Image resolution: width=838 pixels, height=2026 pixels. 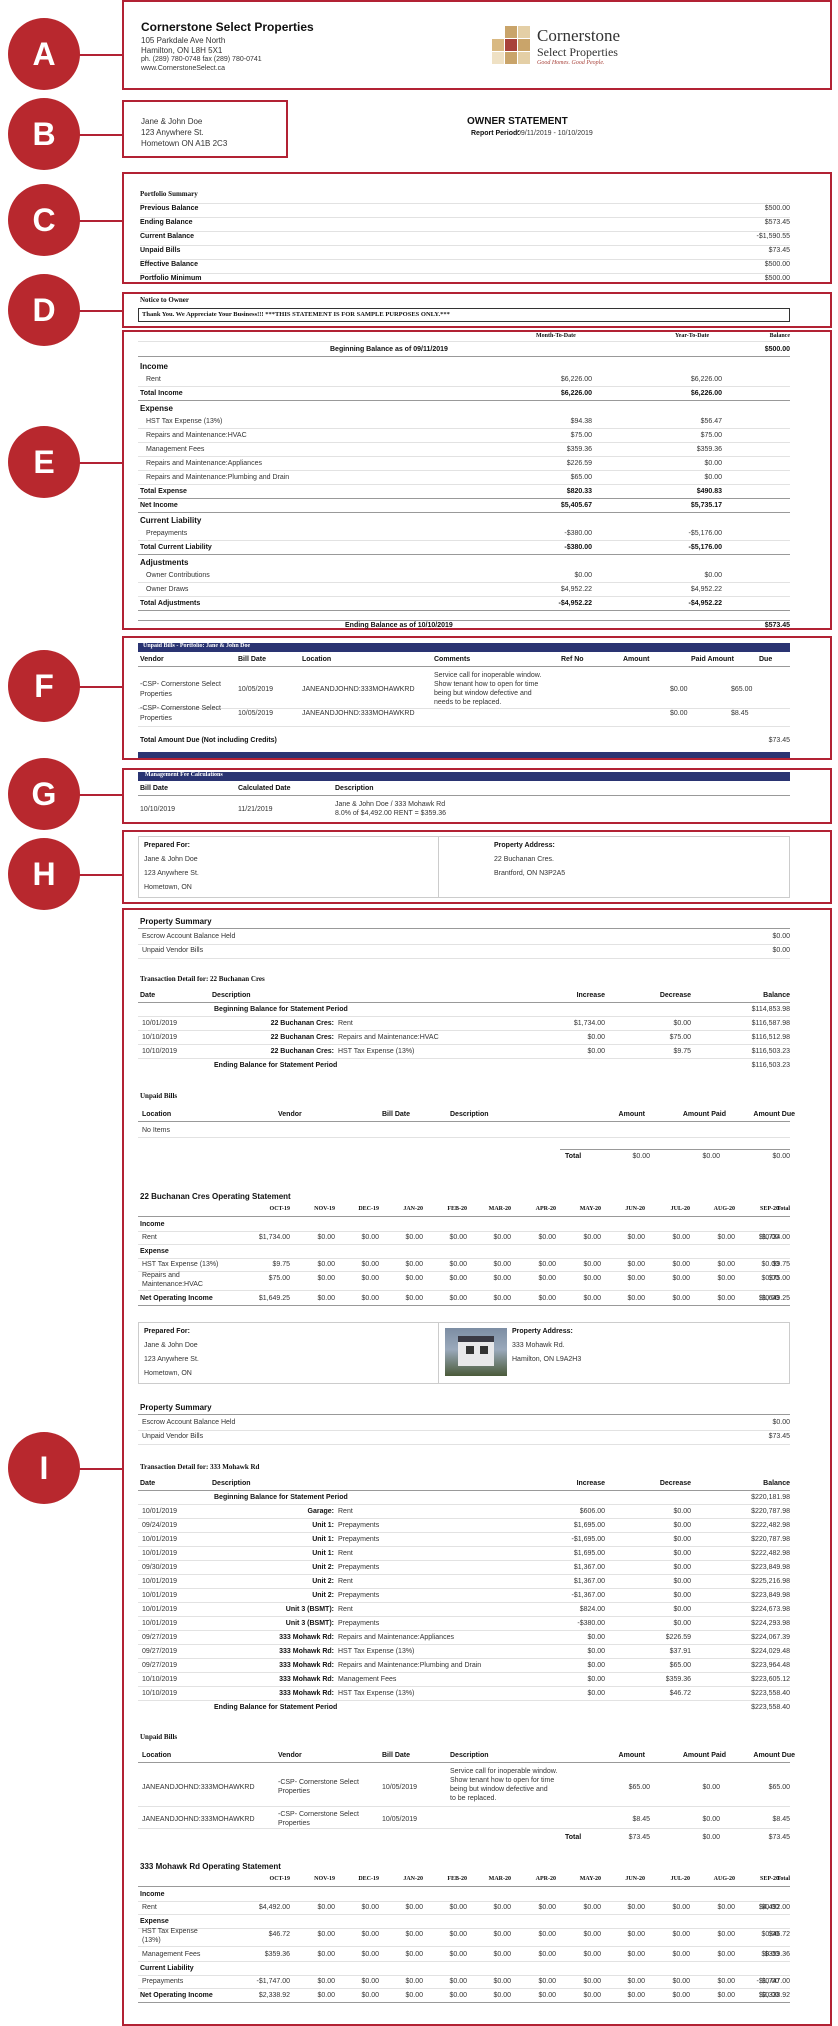 What do you see at coordinates (770, 1609) in the screenshot?
I see `detail-balance: $224,673.98` at bounding box center [770, 1609].